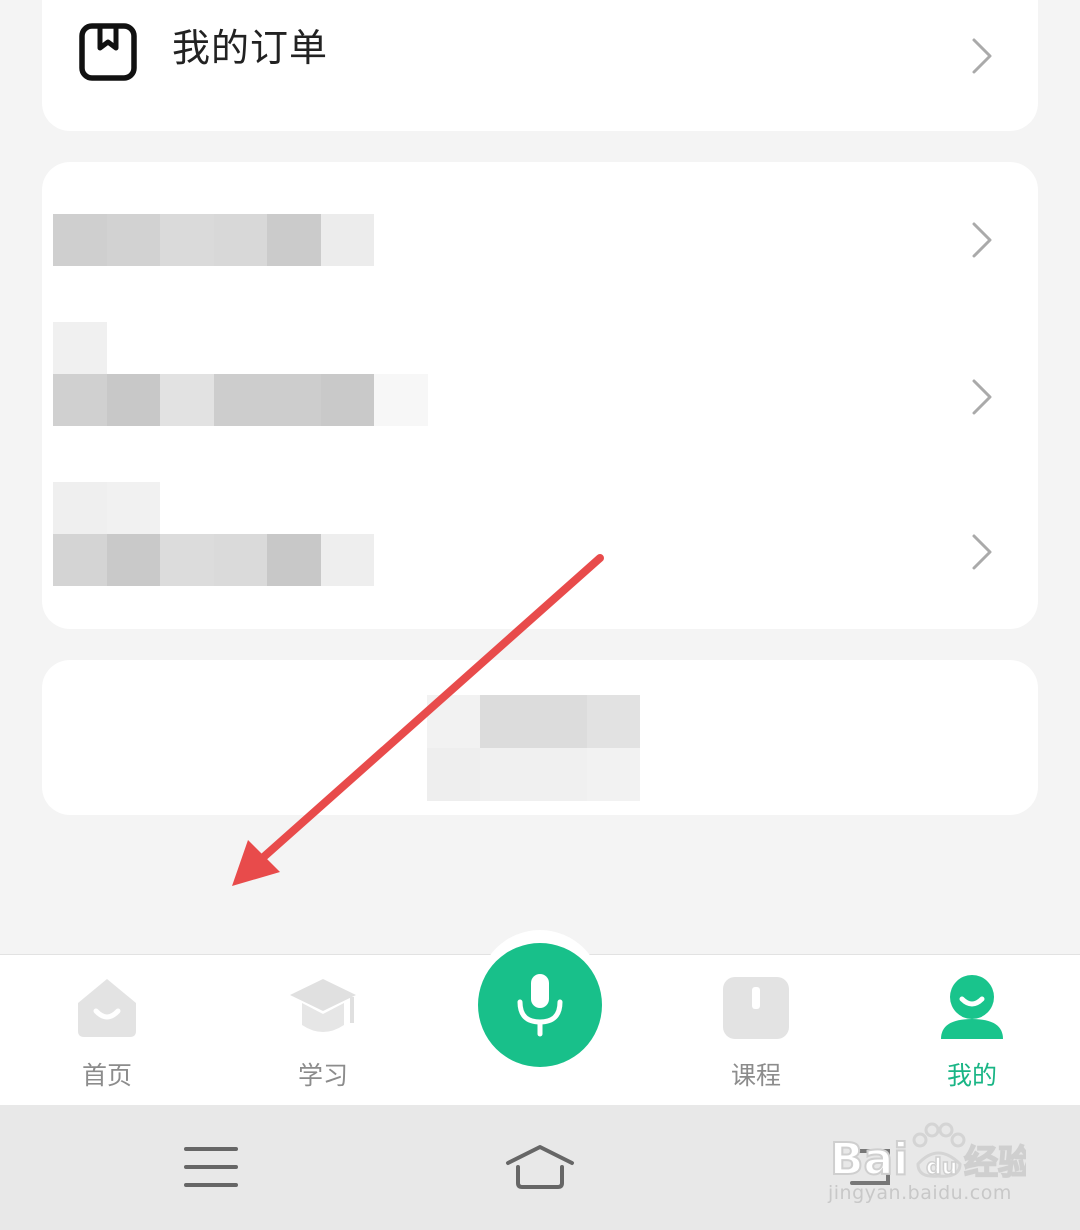 The width and height of the screenshot is (1080, 1230). Describe the element at coordinates (106, 1075) in the screenshot. I see `tab-home-label: 首页` at that location.